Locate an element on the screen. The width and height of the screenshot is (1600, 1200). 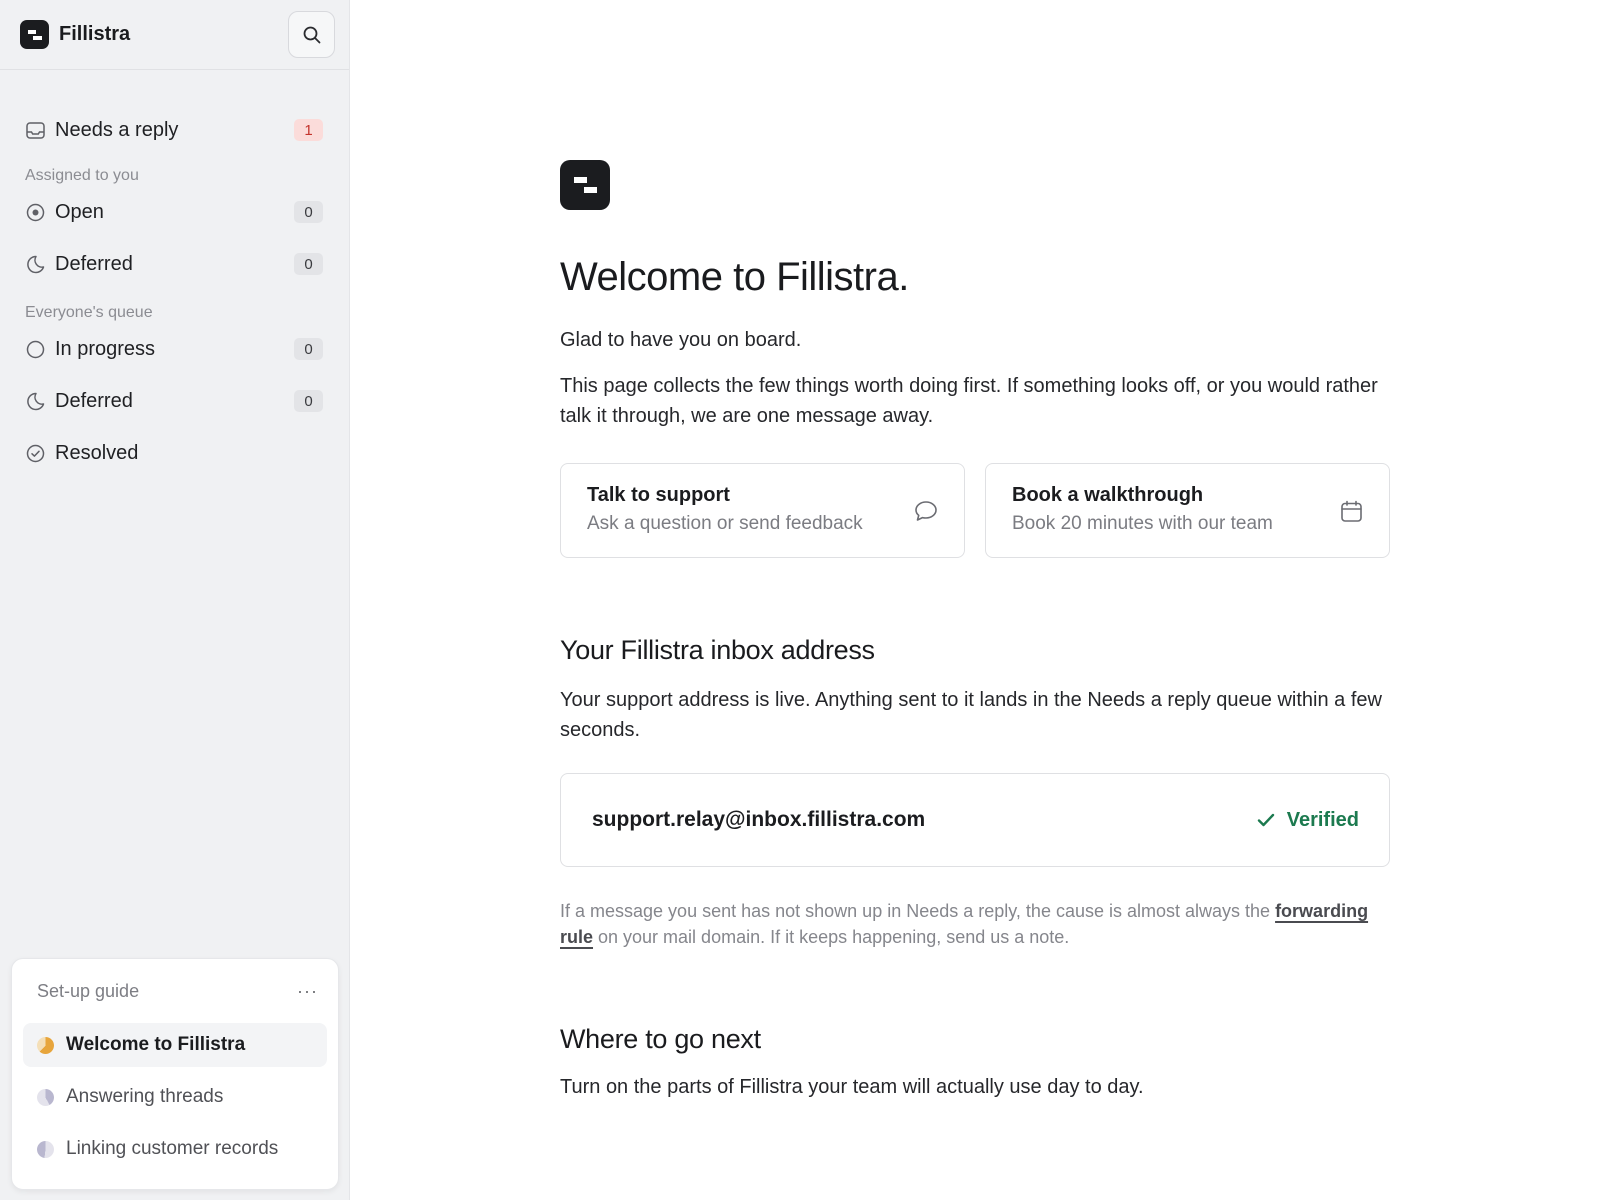
setup-guide-title: Set-up guide is located at coordinates (88, 990).